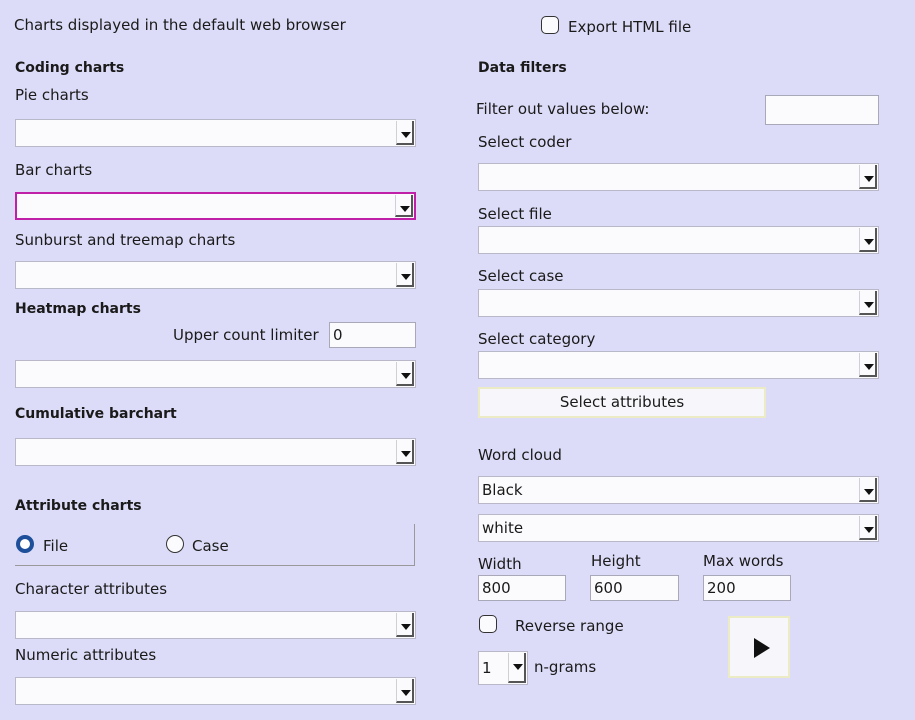 The image size is (915, 720). I want to click on foreground-color-value: Black, so click(502, 490).